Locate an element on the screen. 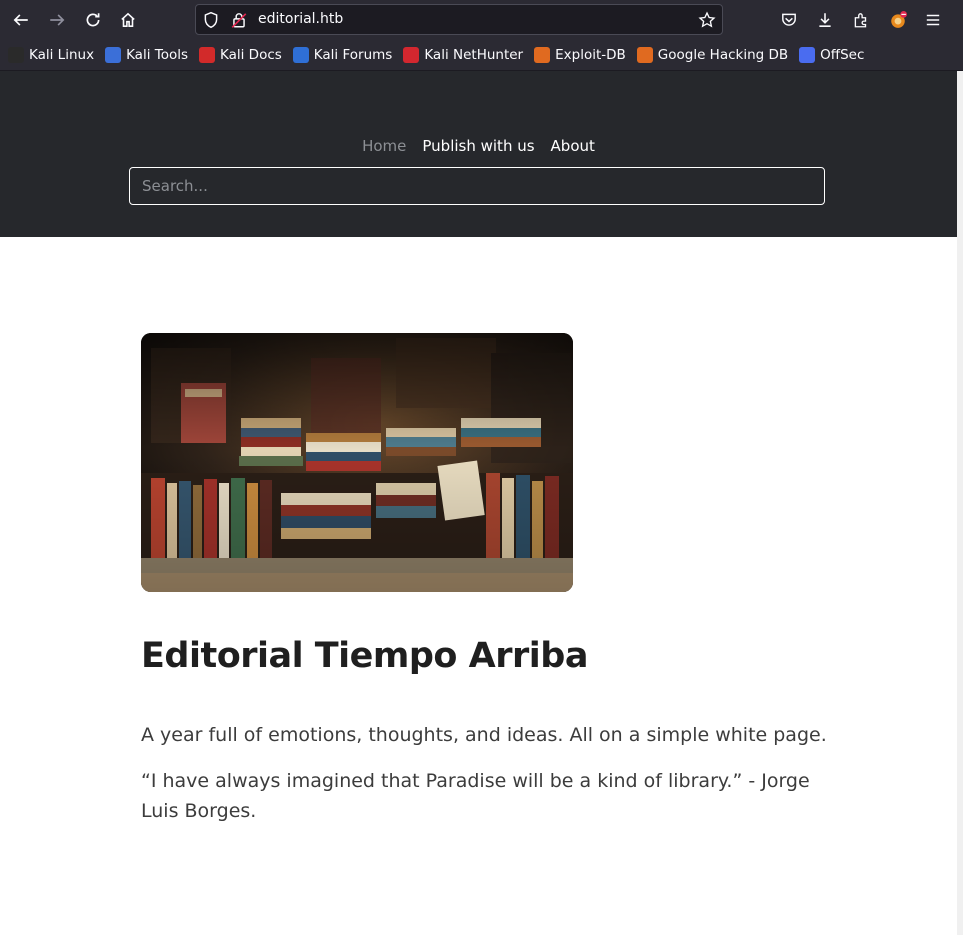 Image resolution: width=963 pixels, height=935 pixels. kali-dragon-icon is located at coordinates (16, 55).